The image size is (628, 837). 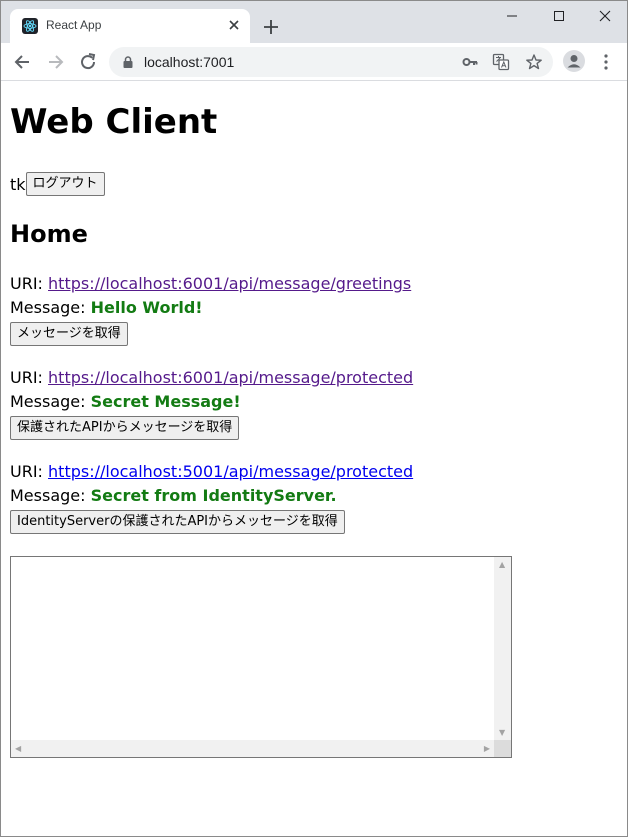 I want to click on close-window-icon, so click(x=605, y=16).